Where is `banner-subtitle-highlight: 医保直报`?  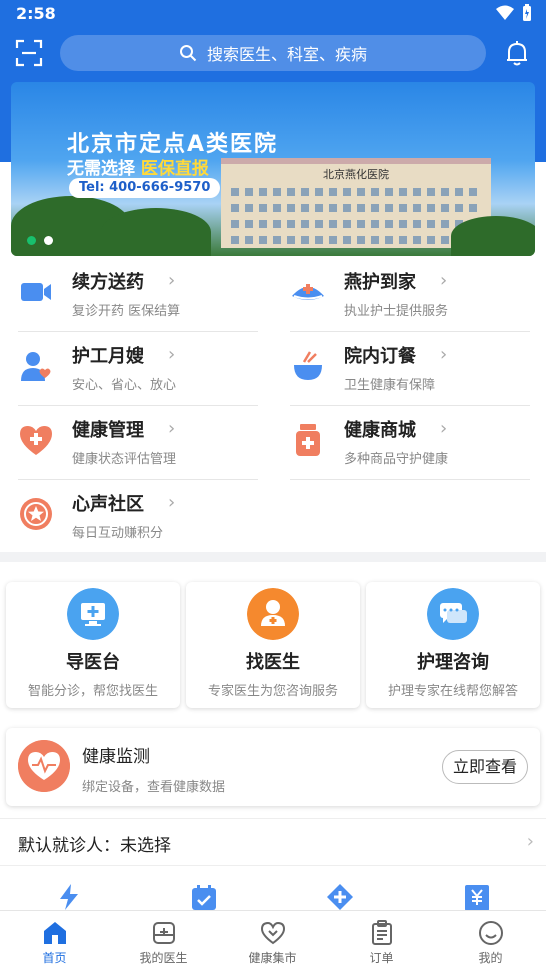 banner-subtitle-highlight: 医保直报 is located at coordinates (174, 169).